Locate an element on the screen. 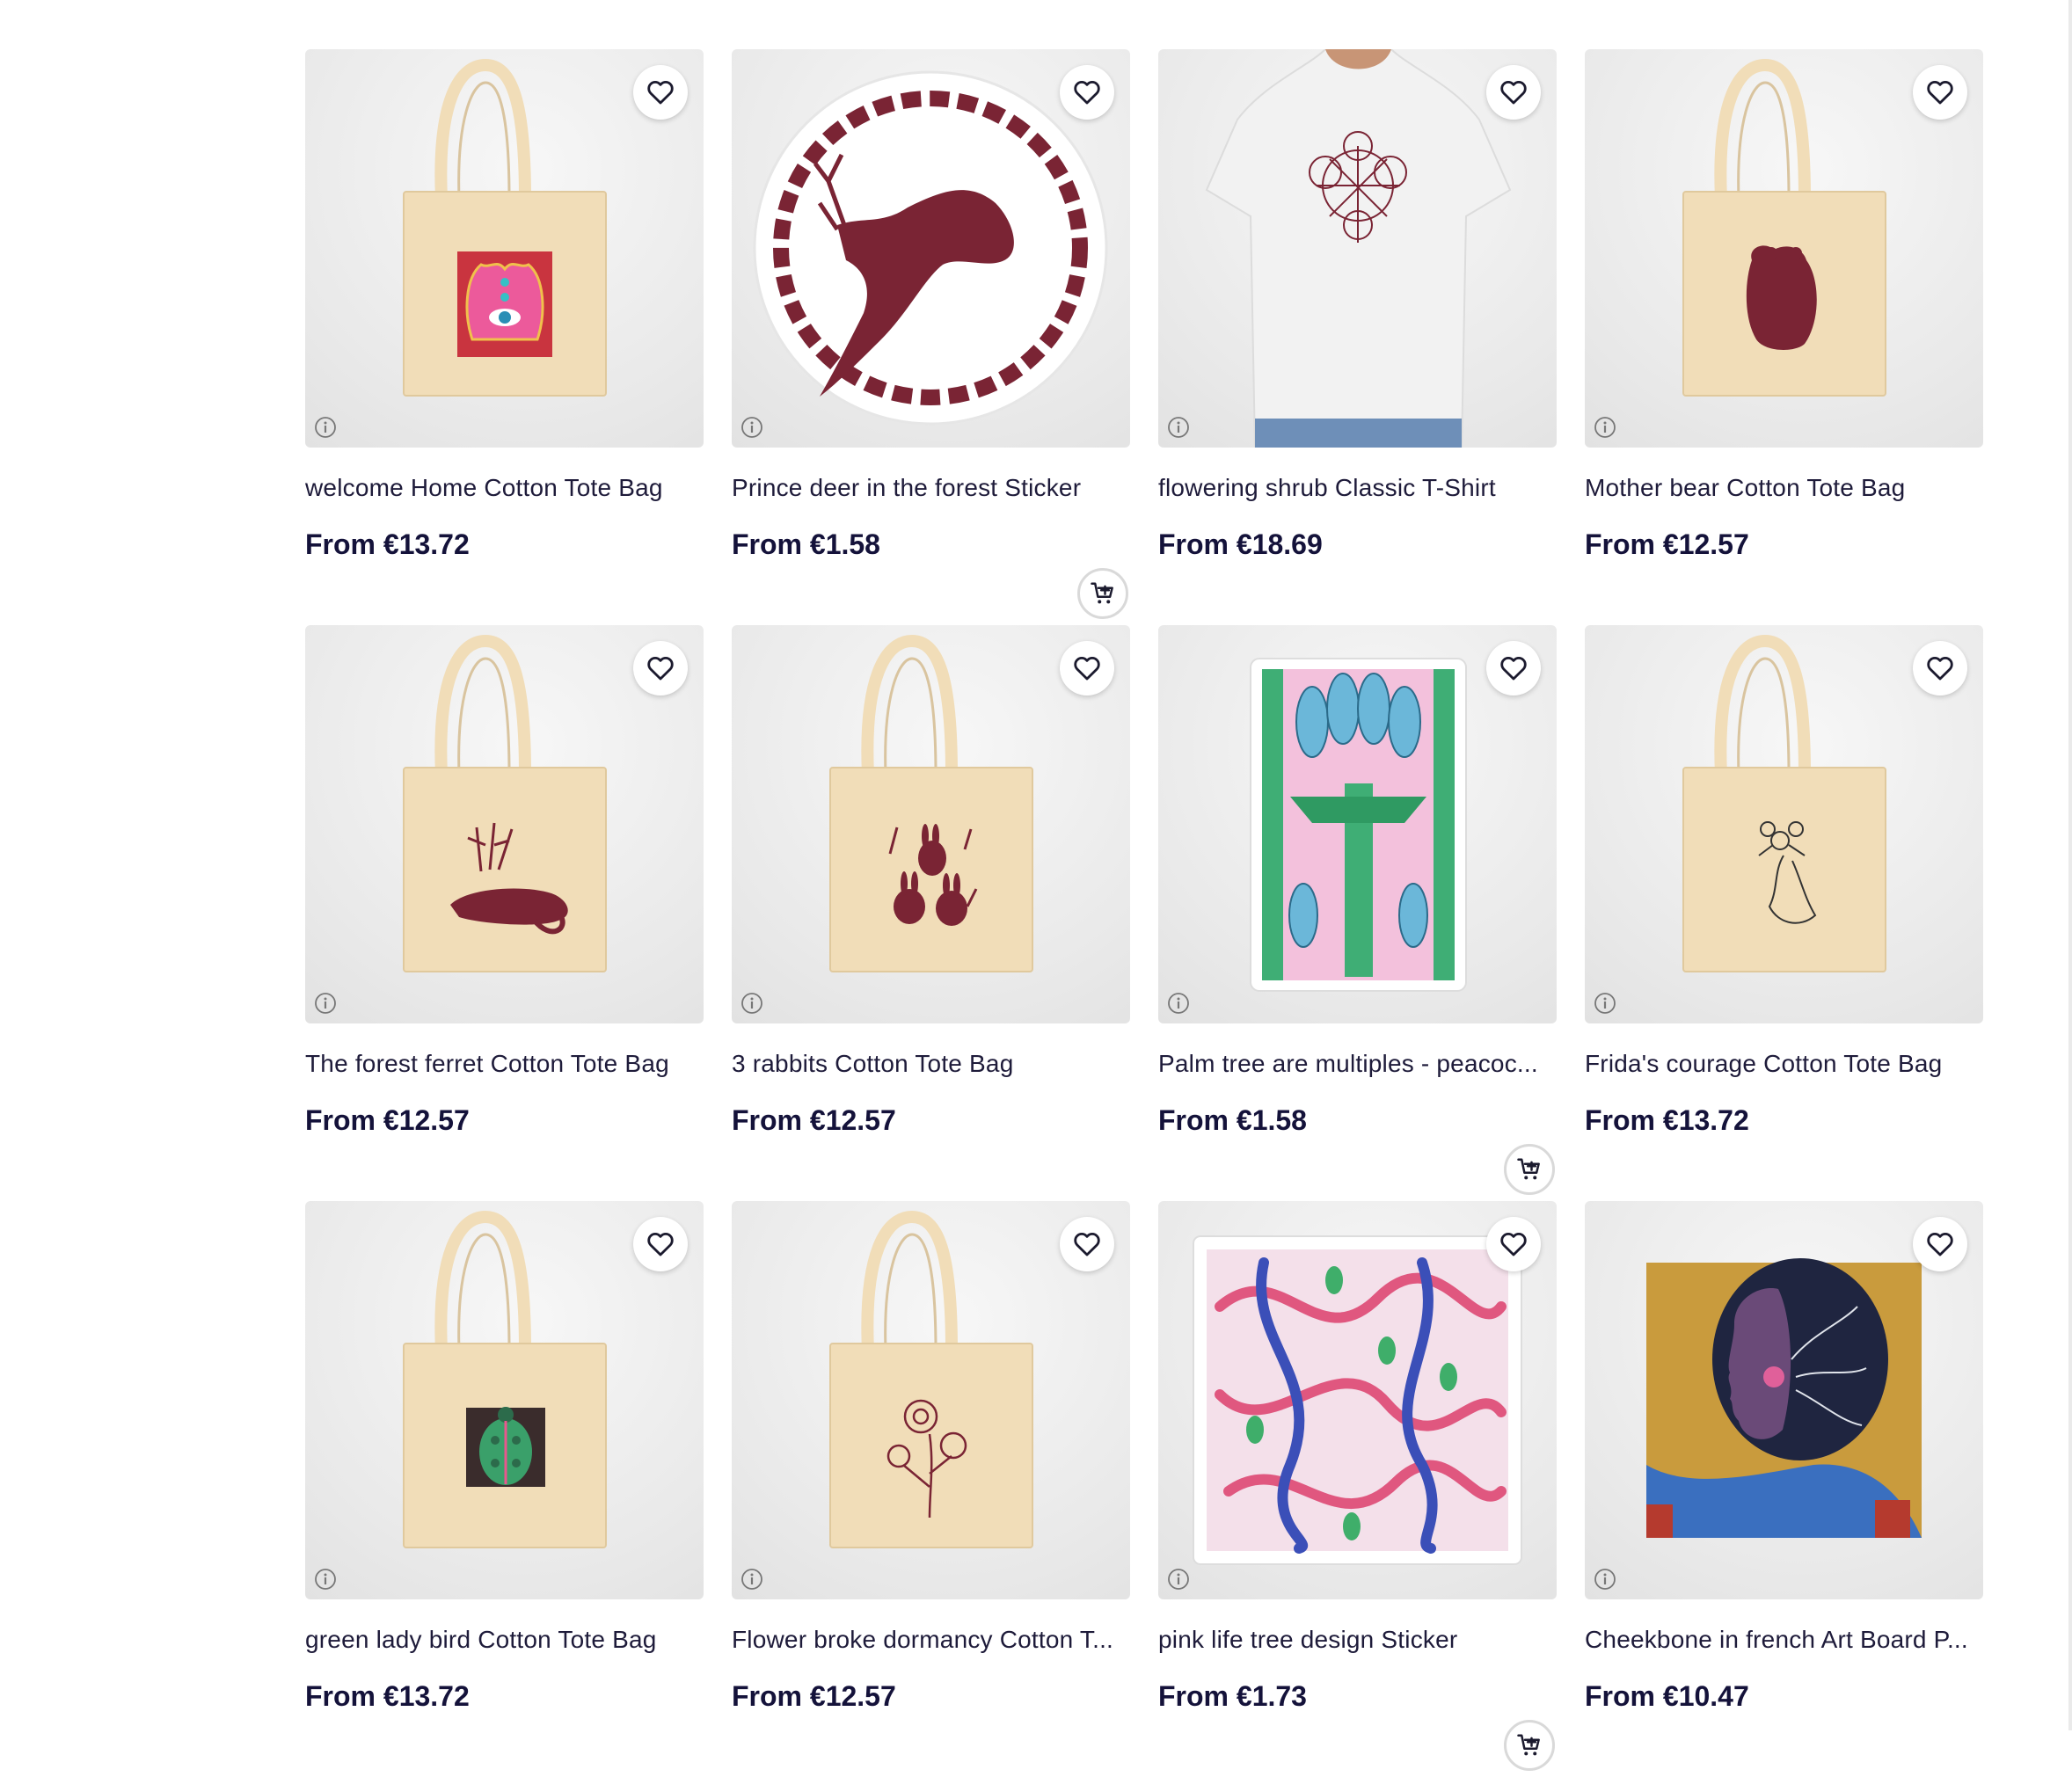  product-card: pink life tree design Sticker From €1.73 is located at coordinates (1357, 1489).